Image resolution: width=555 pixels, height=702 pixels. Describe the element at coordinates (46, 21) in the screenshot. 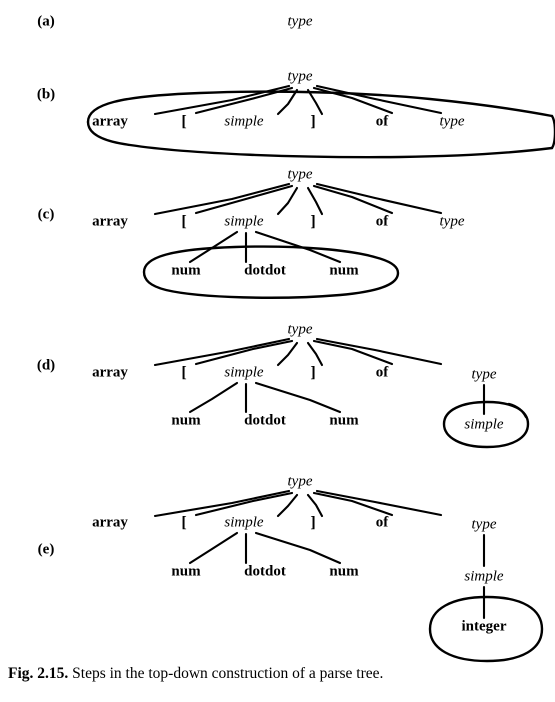

I see `step-label-a: (a)` at that location.